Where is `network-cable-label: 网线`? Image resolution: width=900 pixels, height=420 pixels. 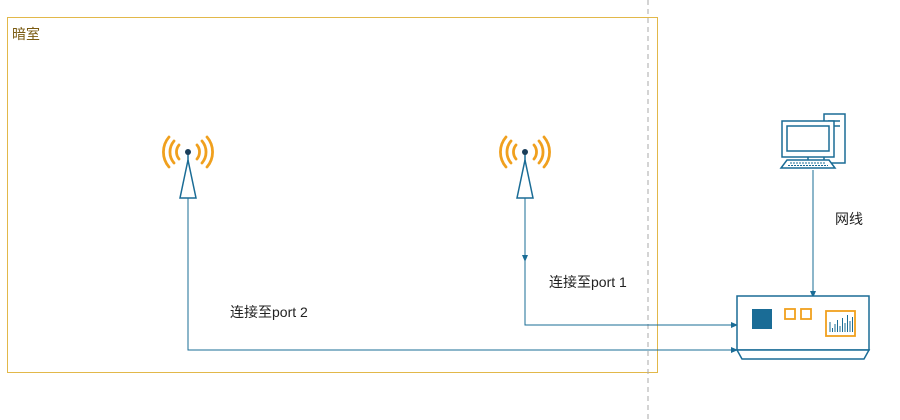
network-cable-label: 网线 is located at coordinates (849, 219).